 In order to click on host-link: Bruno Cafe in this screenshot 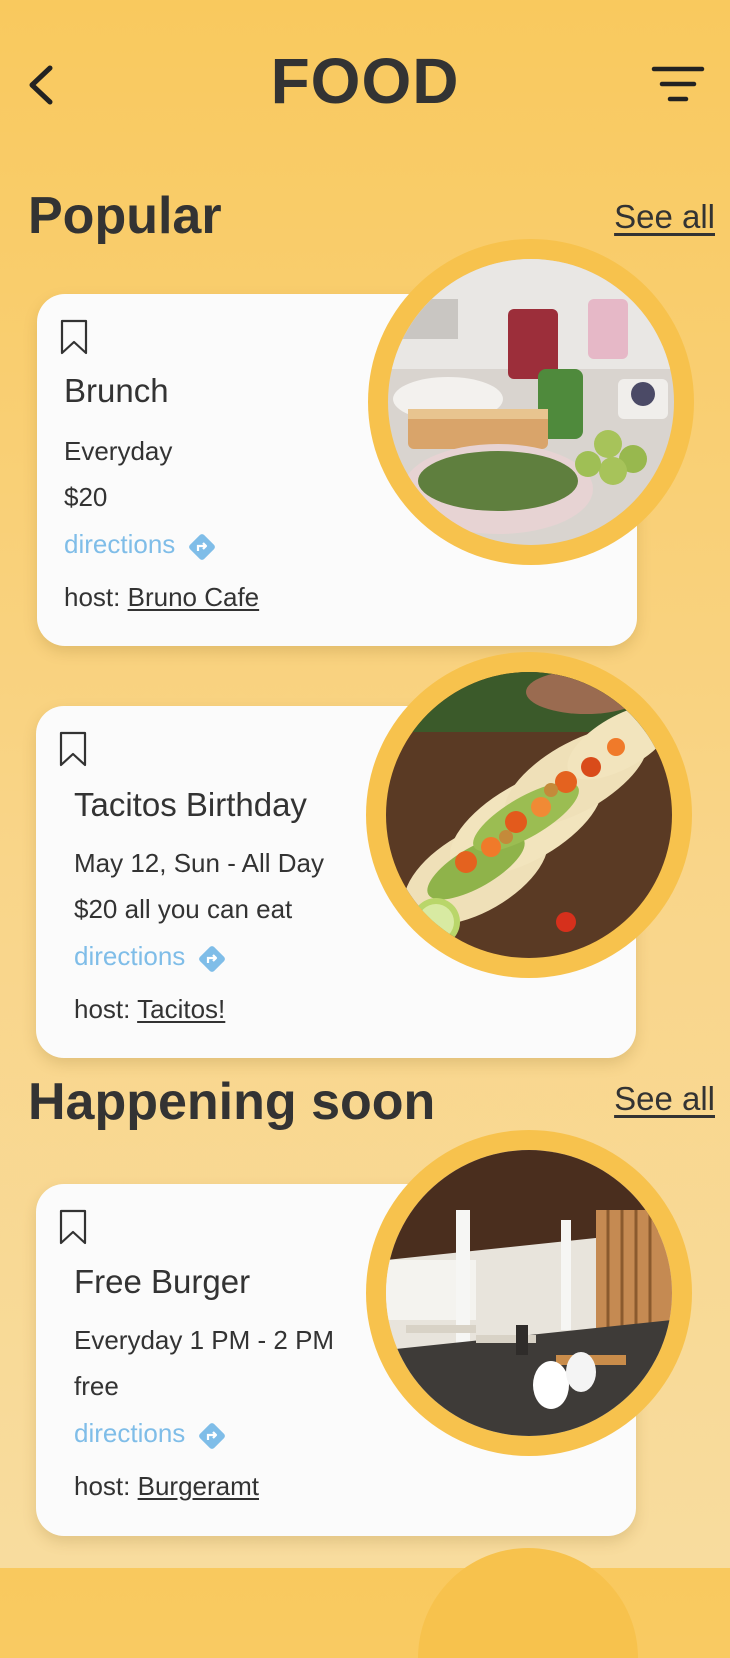, I will do `click(194, 597)`.